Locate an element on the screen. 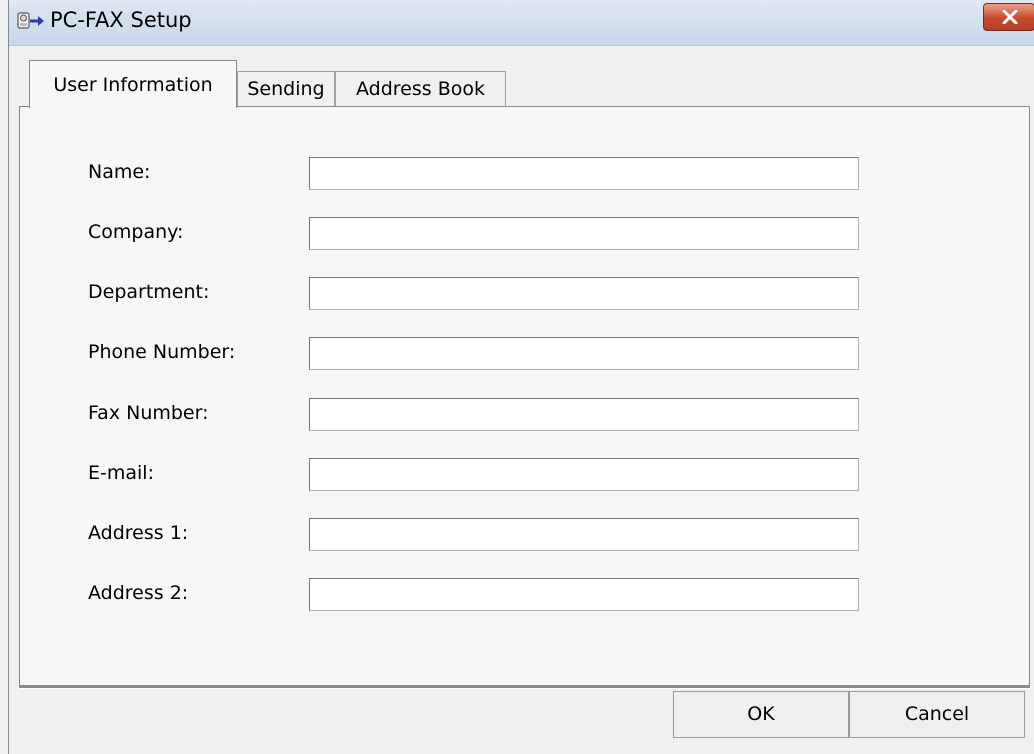 The image size is (1034, 754). tab-user-information: User Information is located at coordinates (133, 84).